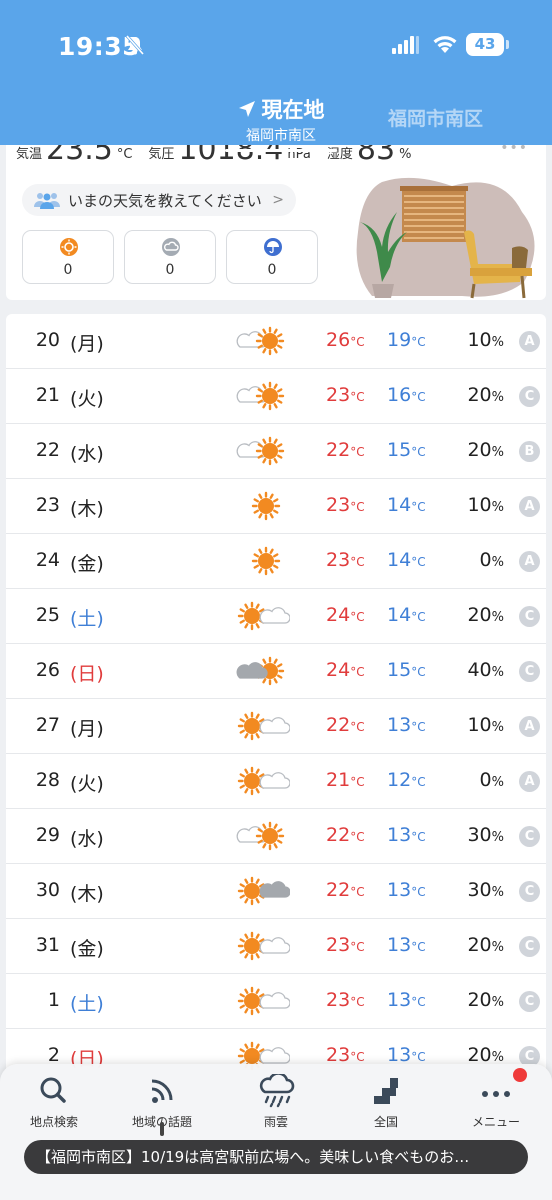  I want to click on report-weather-label: いまの天気を教えてください, so click(165, 200).